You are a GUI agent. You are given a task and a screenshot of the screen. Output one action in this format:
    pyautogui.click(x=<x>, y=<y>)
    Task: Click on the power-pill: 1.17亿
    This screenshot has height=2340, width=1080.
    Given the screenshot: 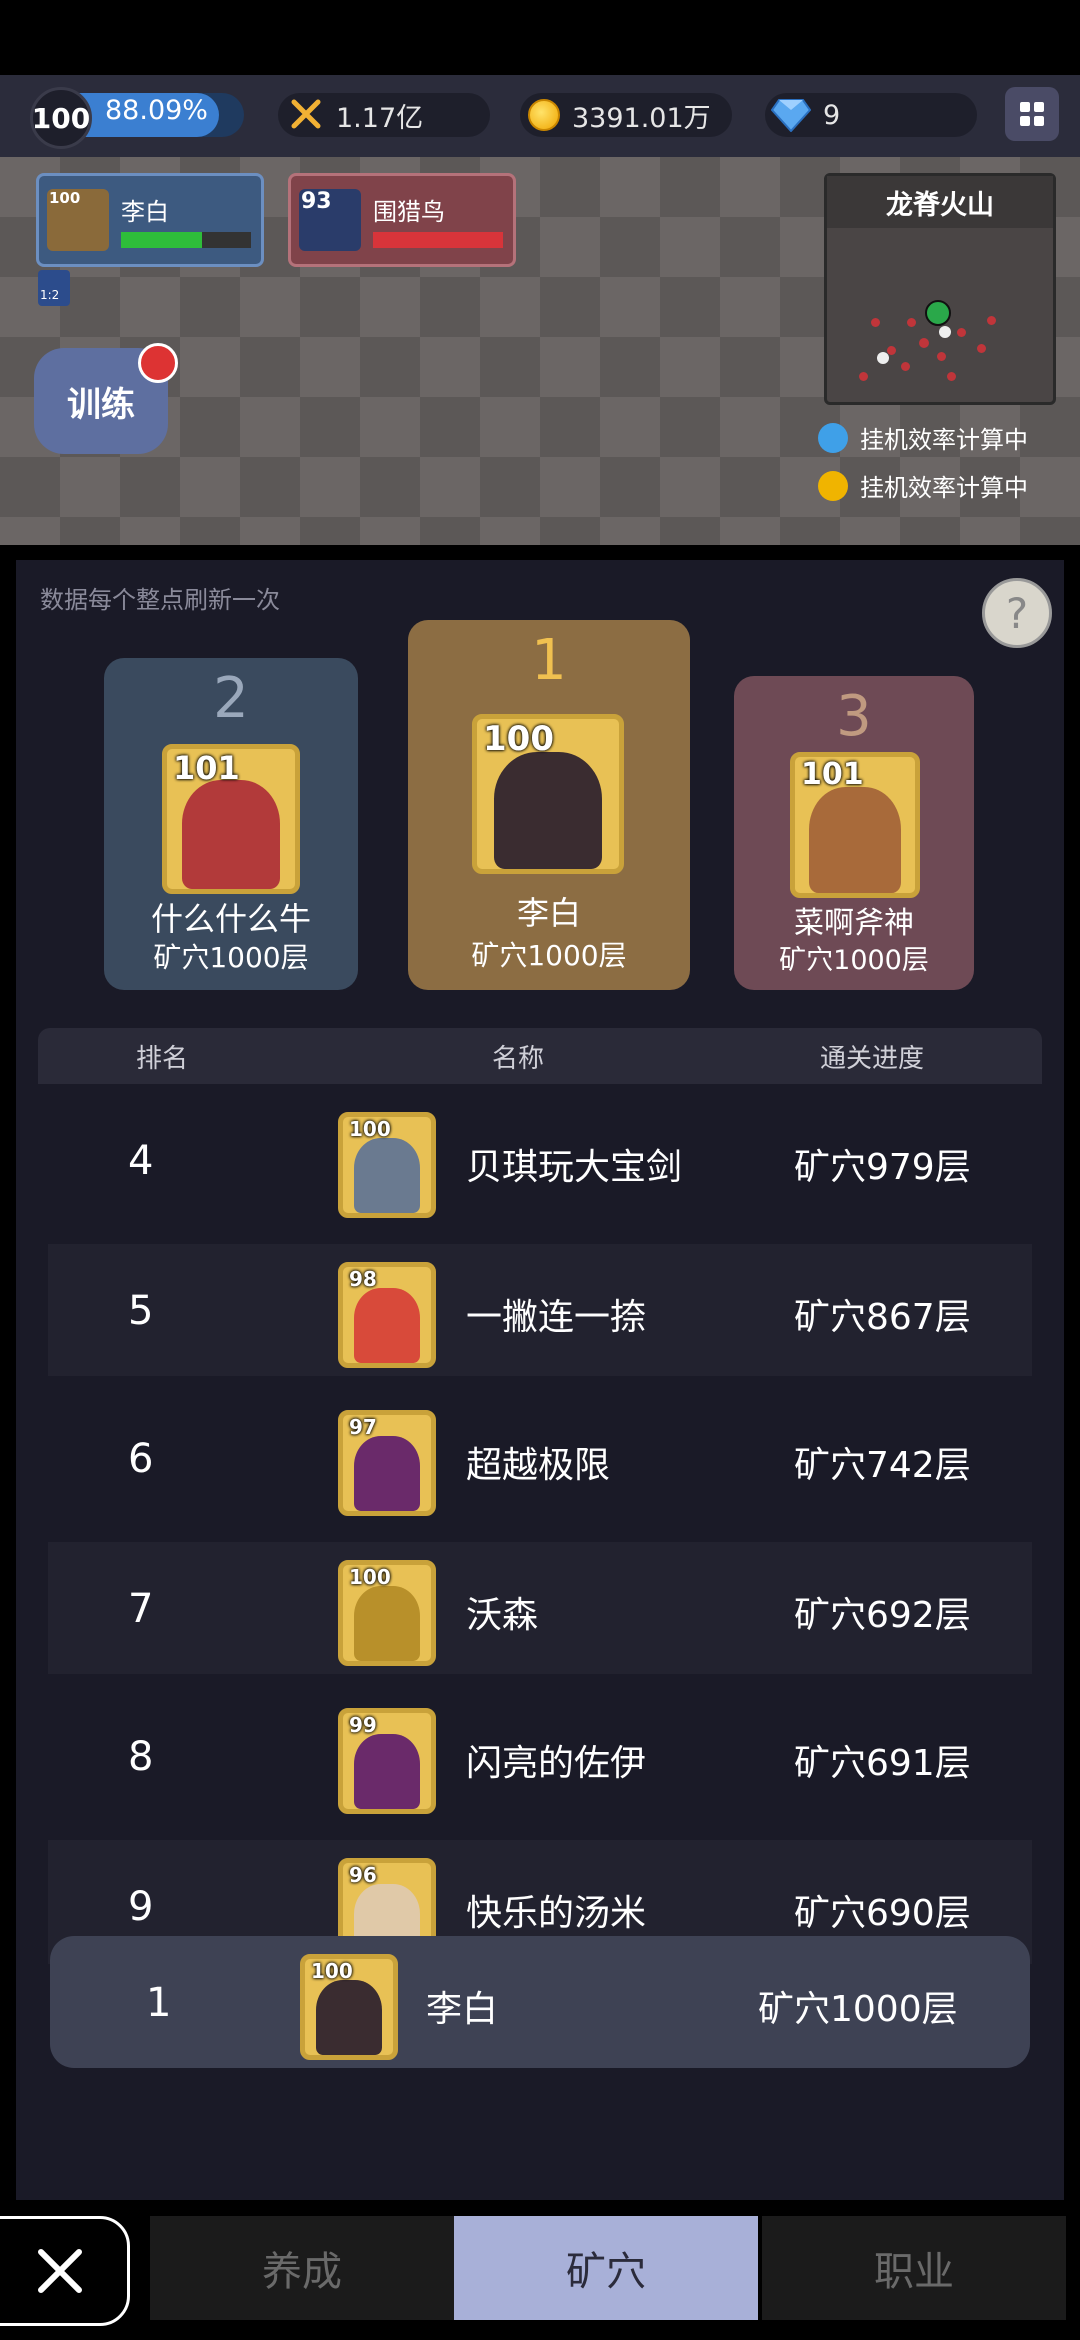 What is the action you would take?
    pyautogui.click(x=384, y=115)
    